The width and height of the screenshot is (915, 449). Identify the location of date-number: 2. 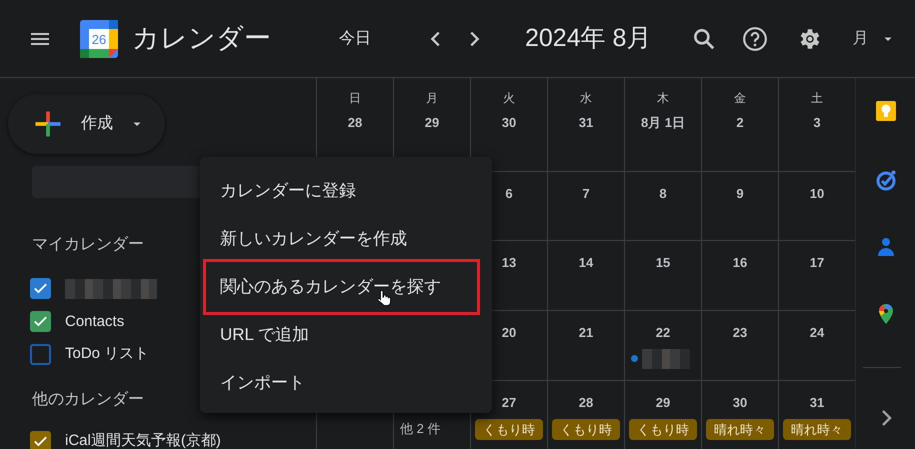
(740, 122).